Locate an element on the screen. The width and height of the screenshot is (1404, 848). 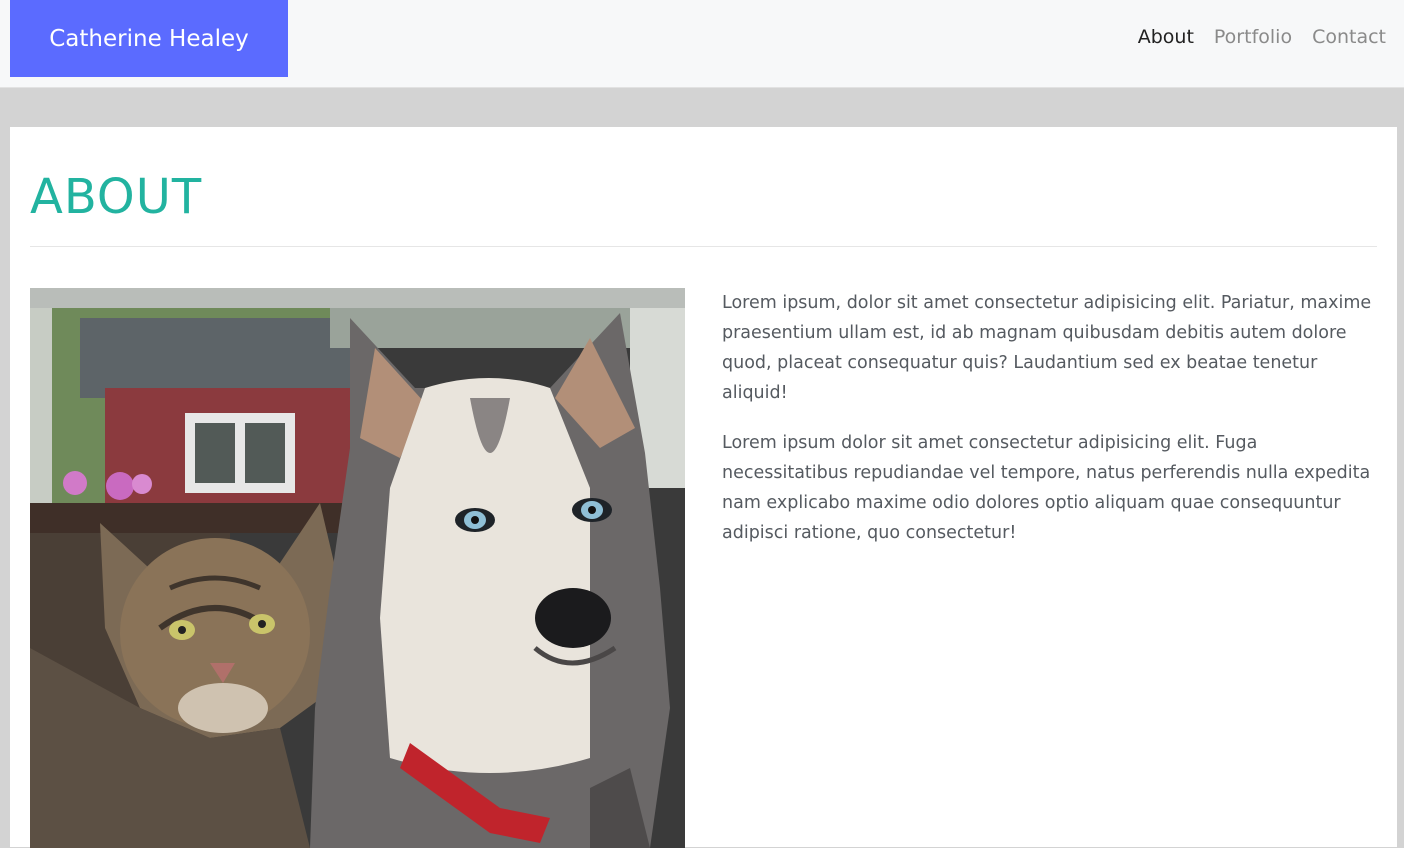
nav-links: About Portfolio Contact is located at coordinates (1262, 37).